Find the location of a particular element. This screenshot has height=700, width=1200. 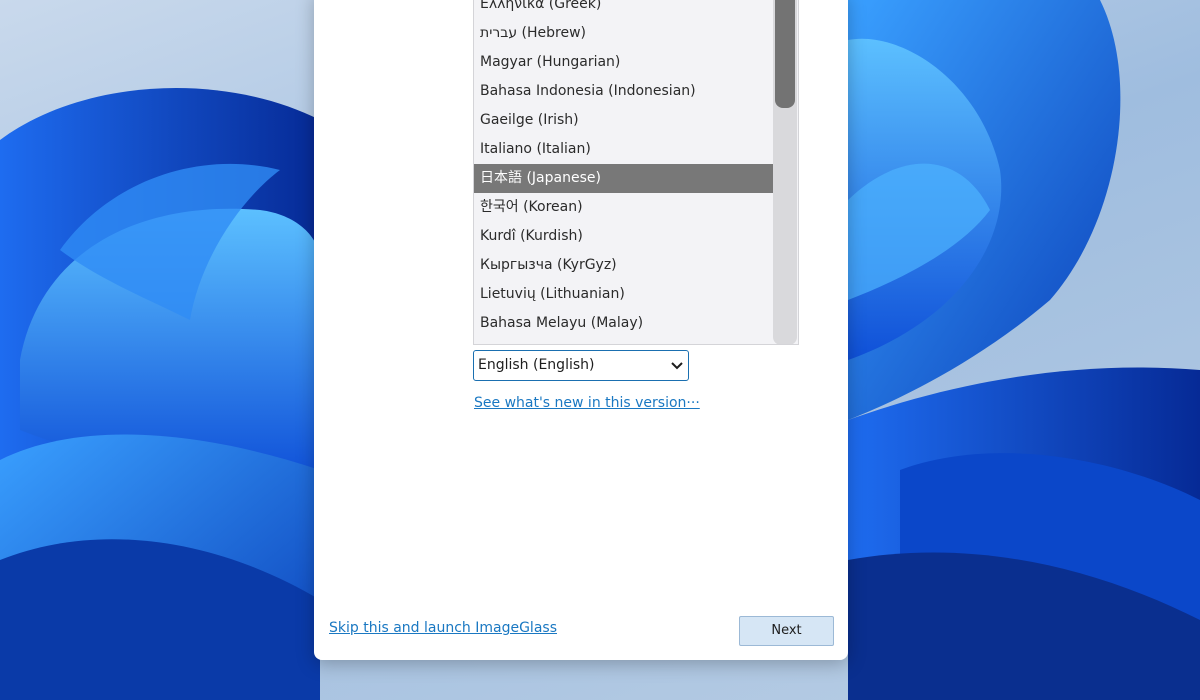

scrollbar-track is located at coordinates (785, 172).